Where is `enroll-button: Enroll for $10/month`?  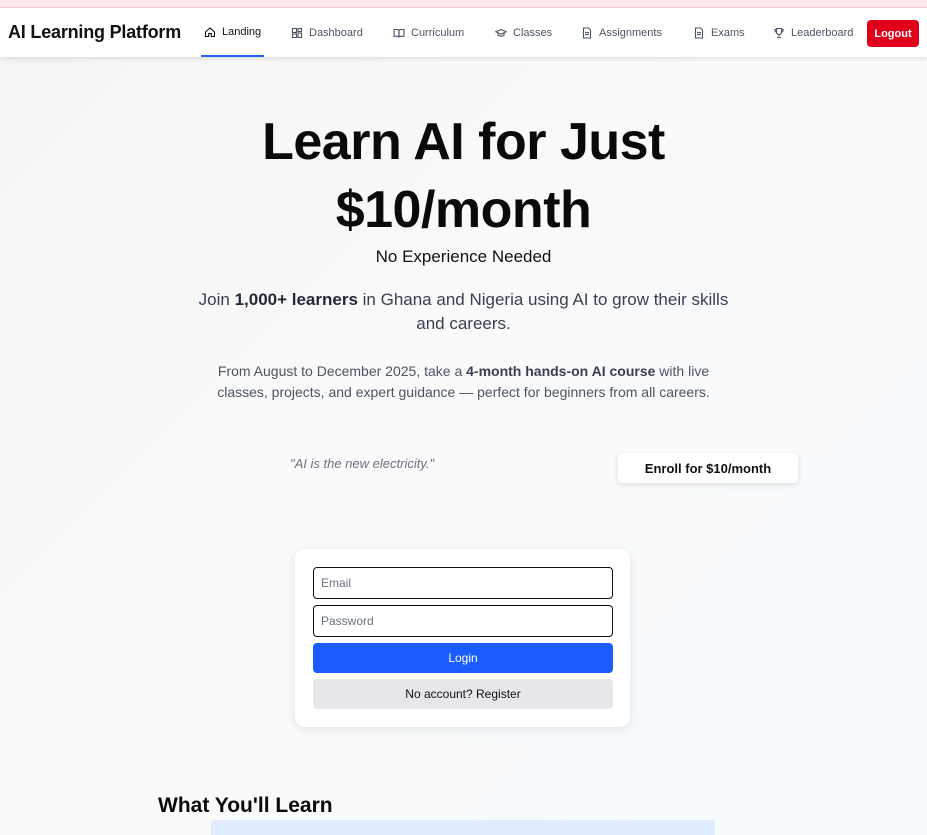
enroll-button: Enroll for $10/month is located at coordinates (708, 468).